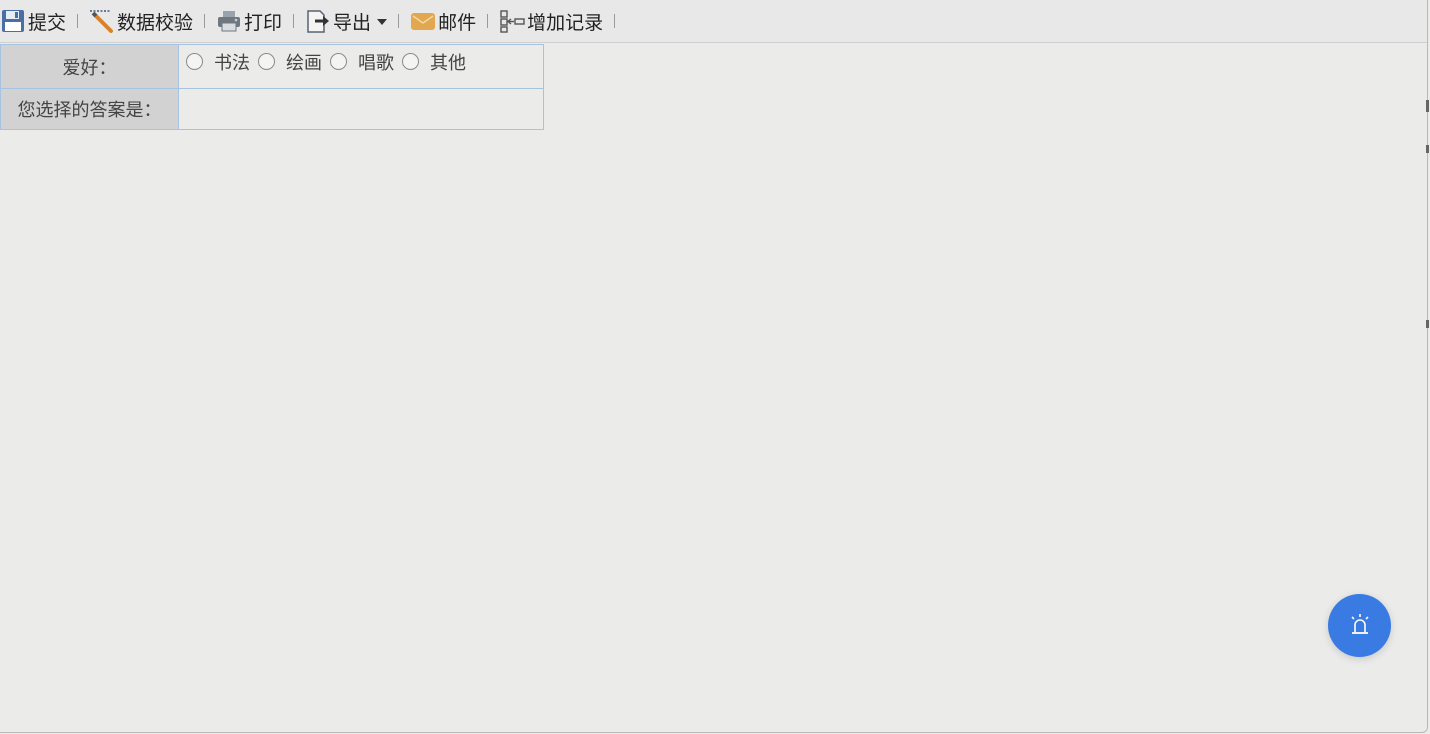  What do you see at coordinates (423, 21) in the screenshot?
I see `mail-icon` at bounding box center [423, 21].